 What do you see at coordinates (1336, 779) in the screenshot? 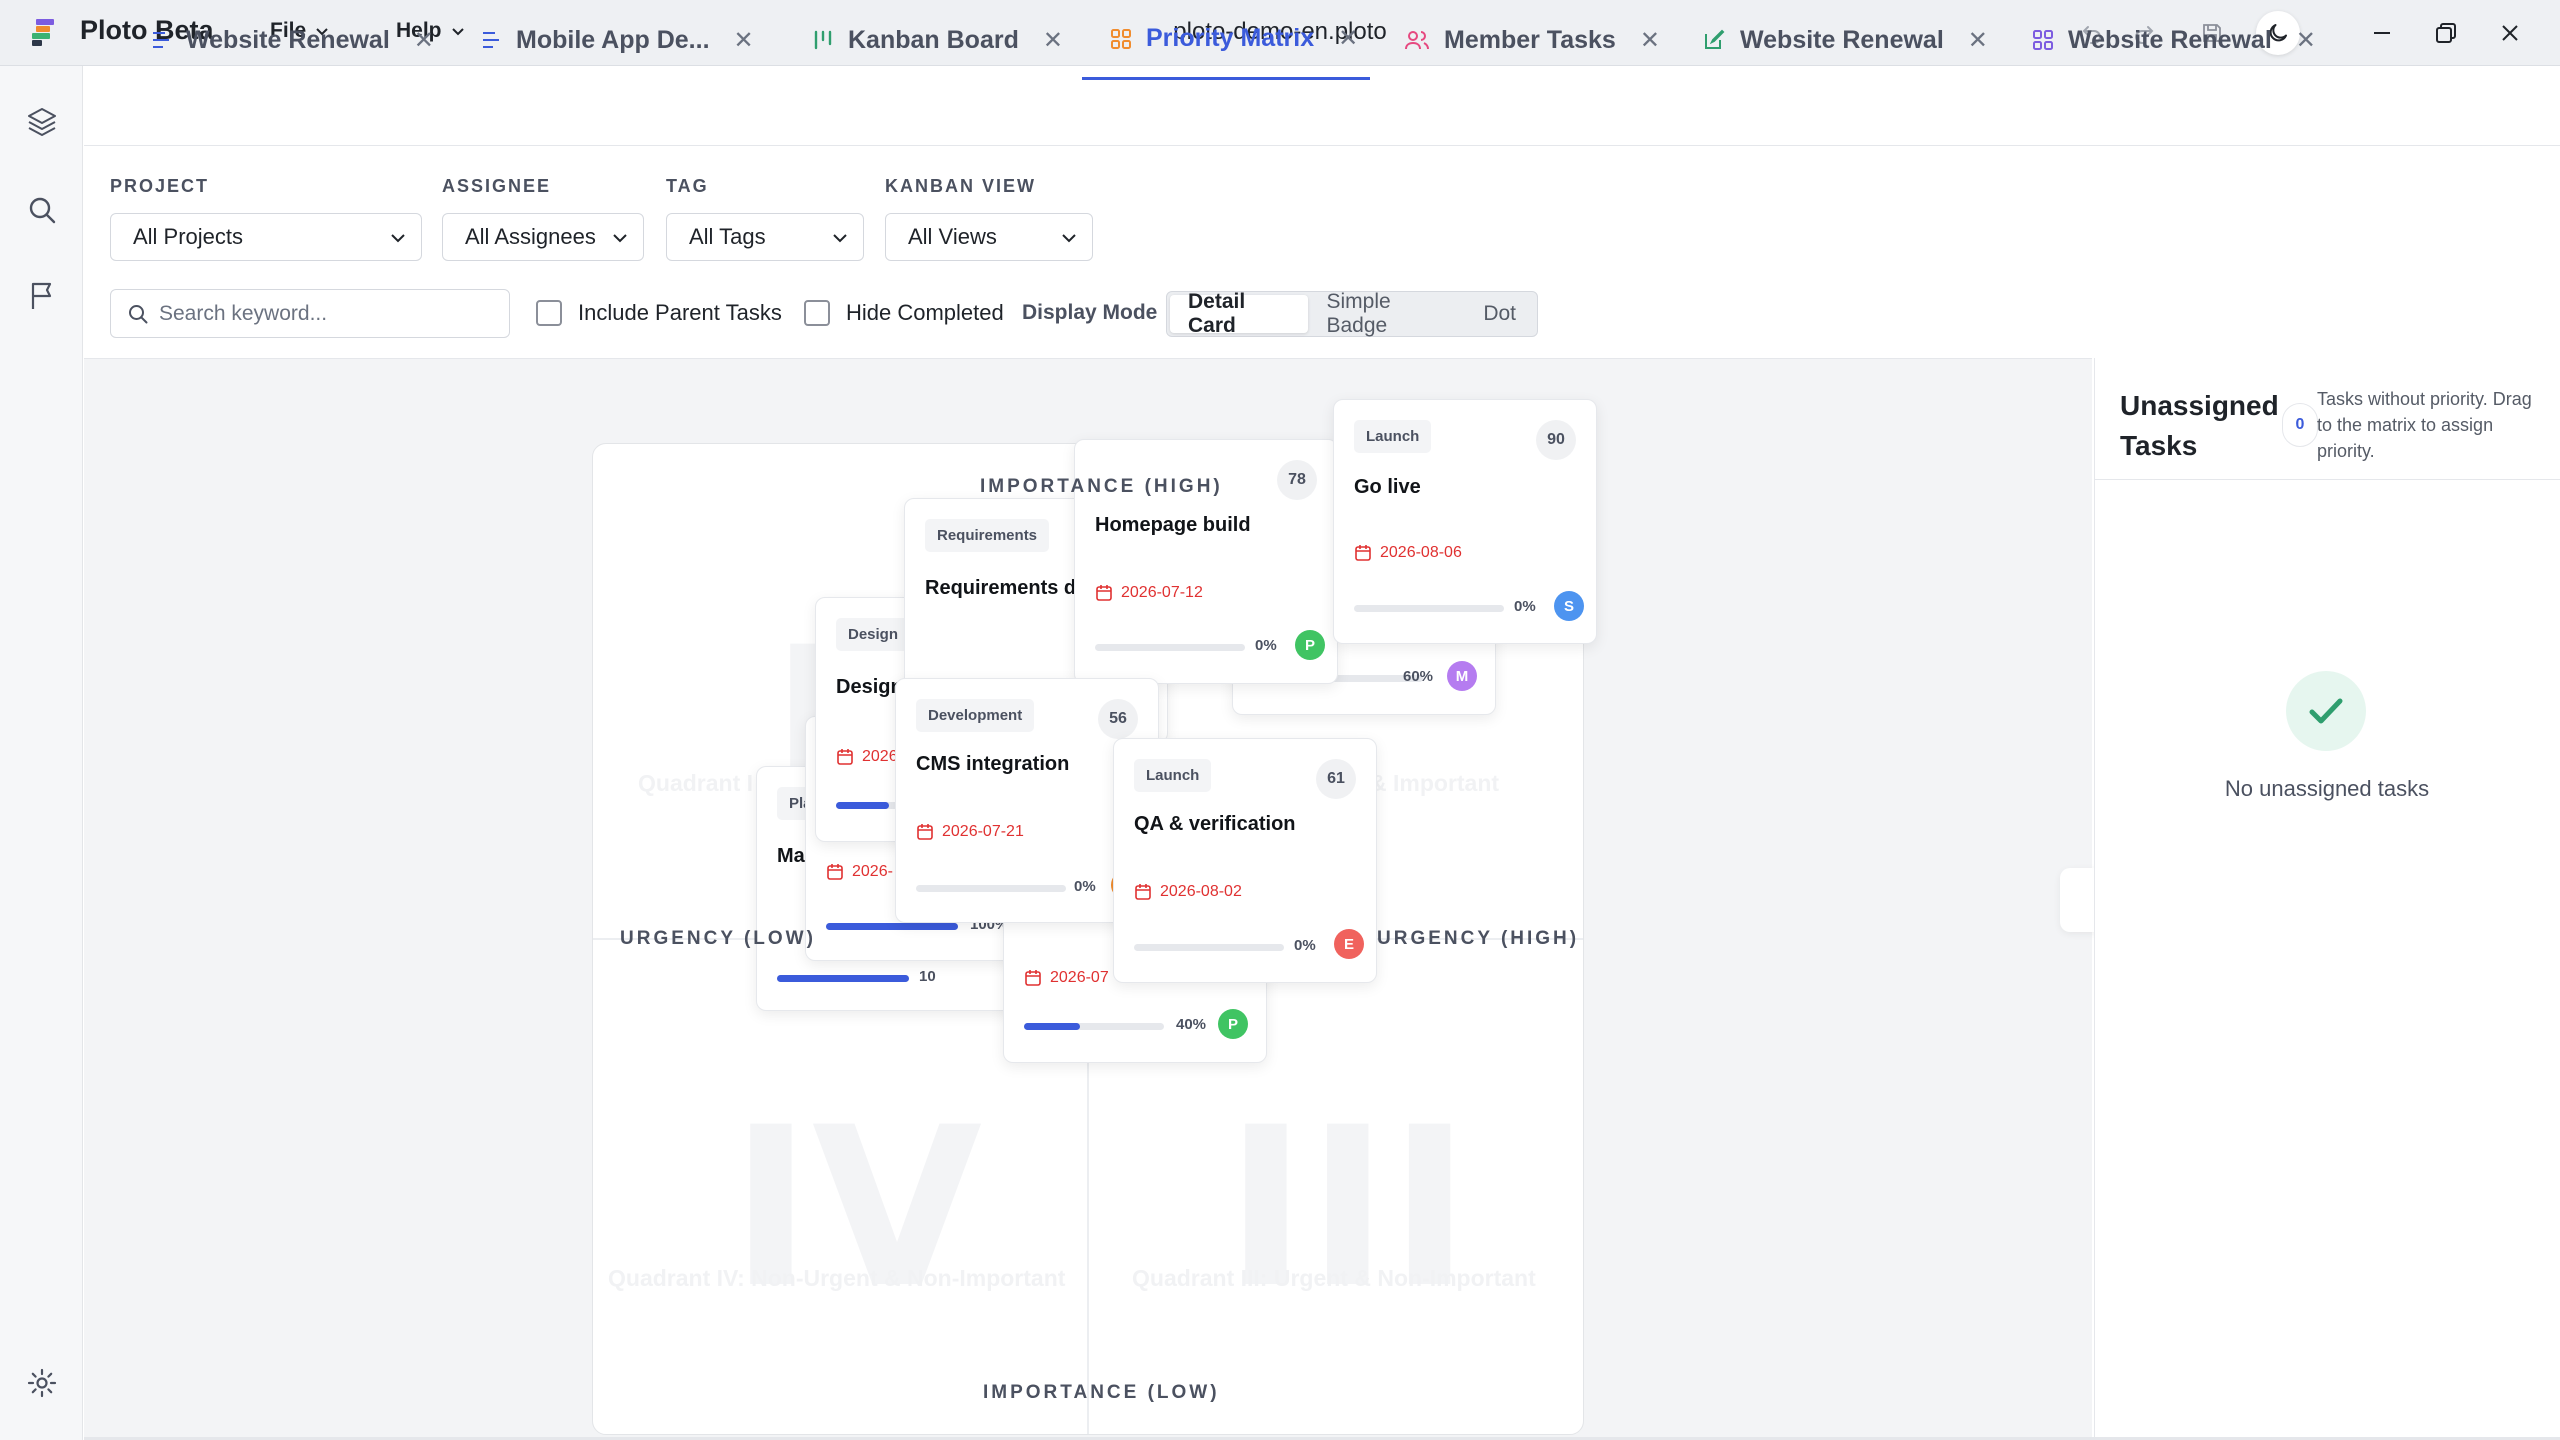
I see `card-score: 61` at bounding box center [1336, 779].